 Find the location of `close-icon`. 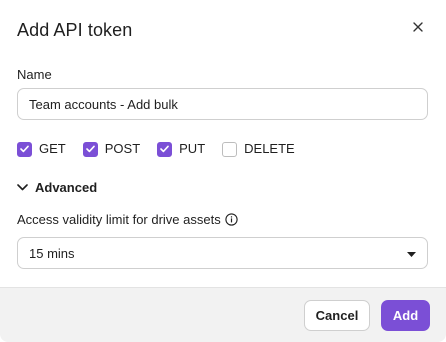

close-icon is located at coordinates (418, 28).